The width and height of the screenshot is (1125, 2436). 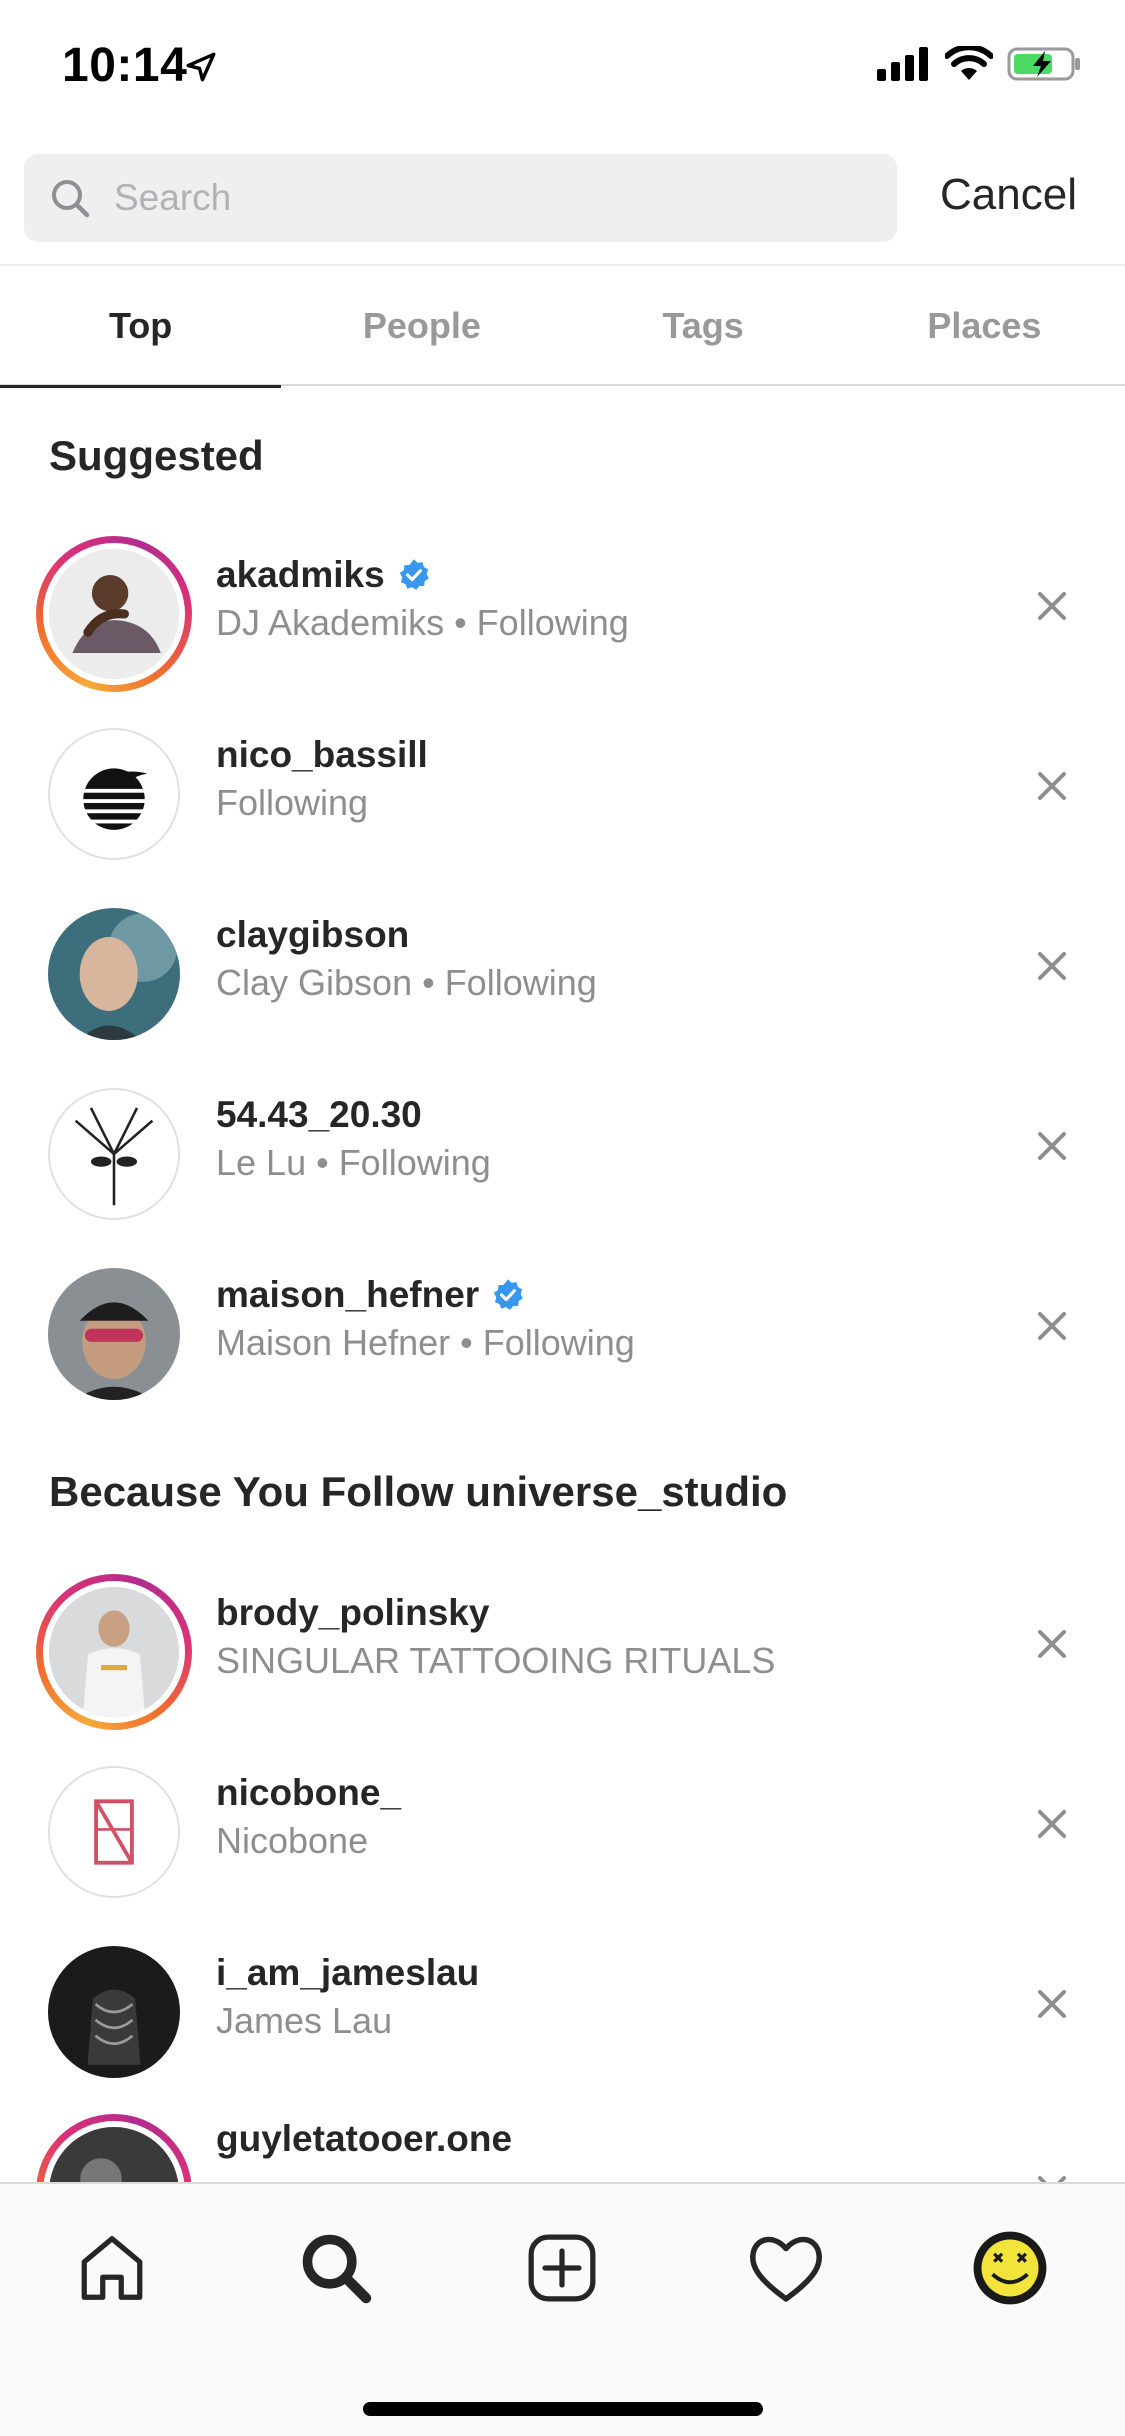 I want to click on username: brody_polinsky, so click(x=352, y=1613).